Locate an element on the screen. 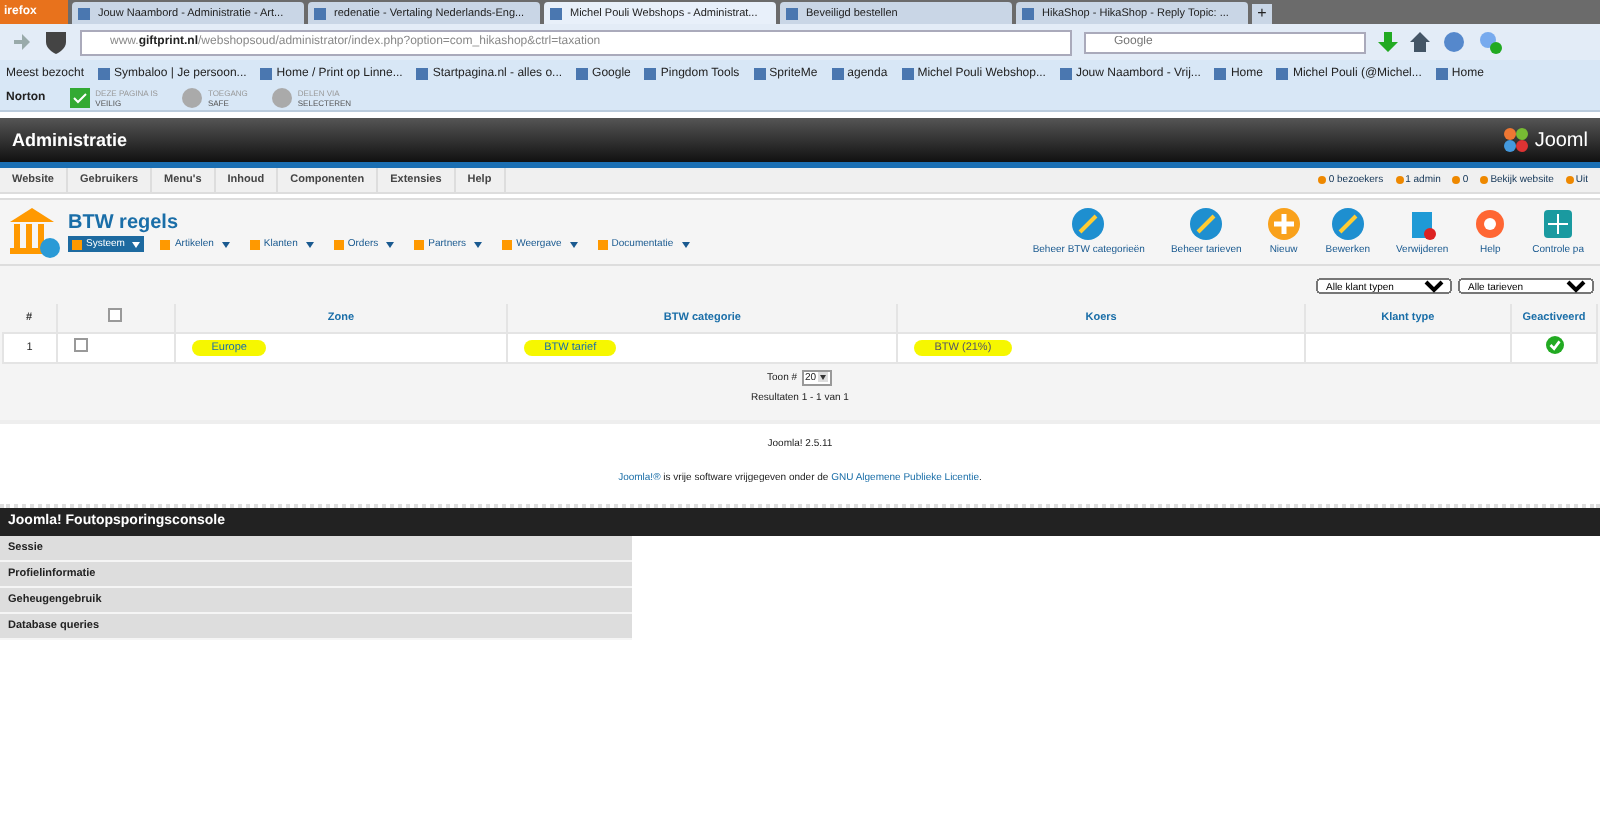 The height and width of the screenshot is (816, 1600). select-all-checkbox is located at coordinates (115, 315).